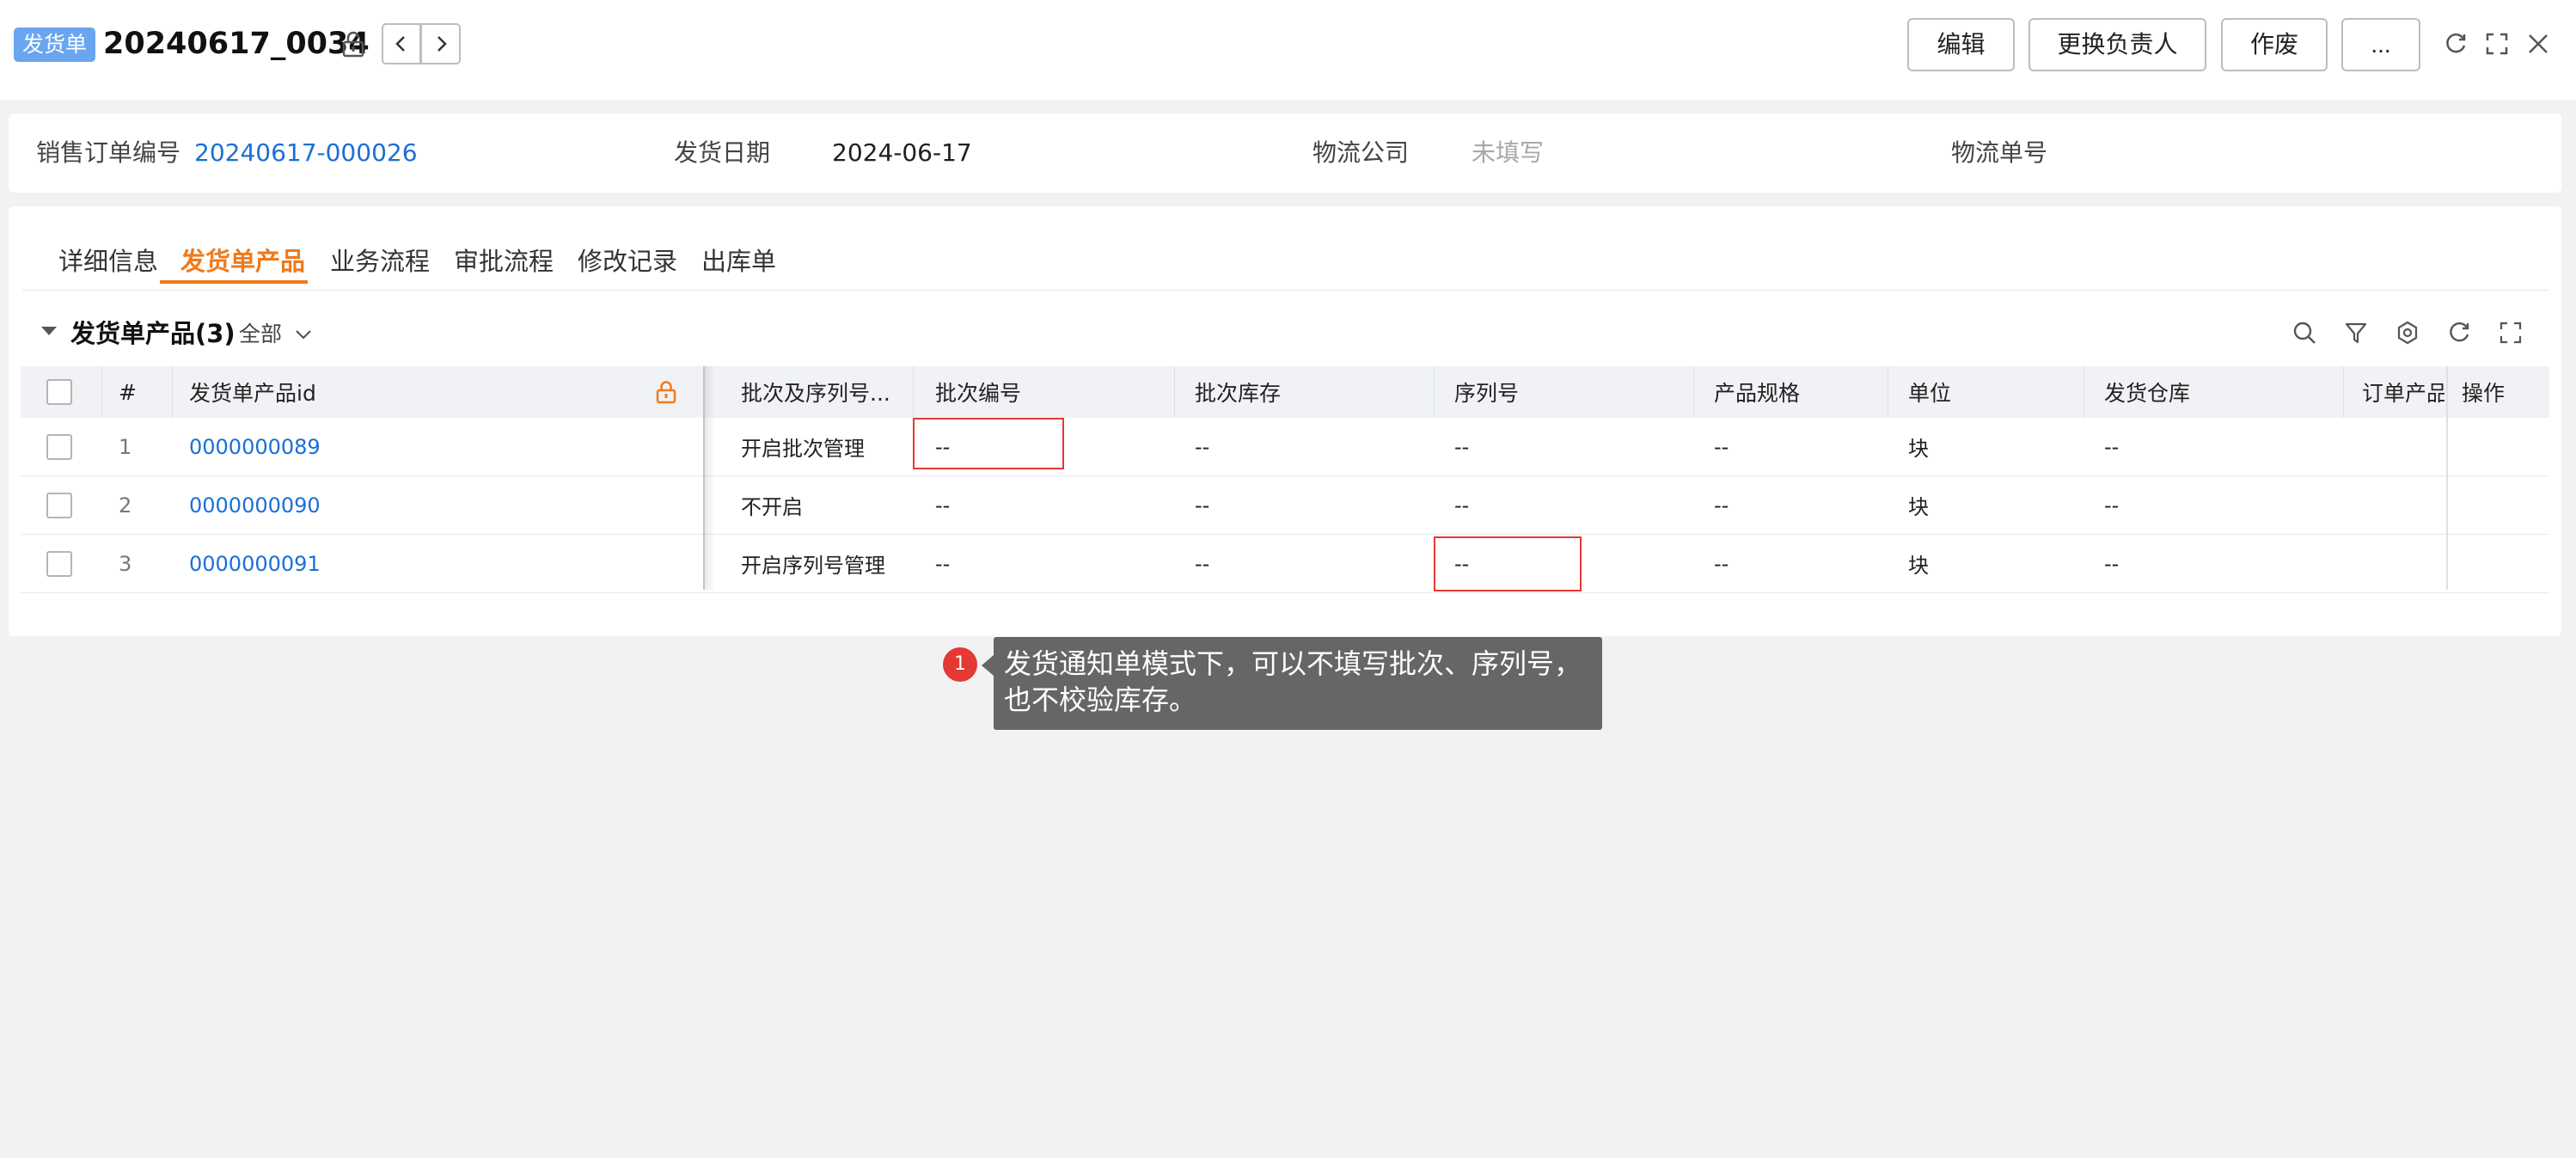 The height and width of the screenshot is (1158, 2576). I want to click on product-id-link: 0000000090, so click(255, 505).